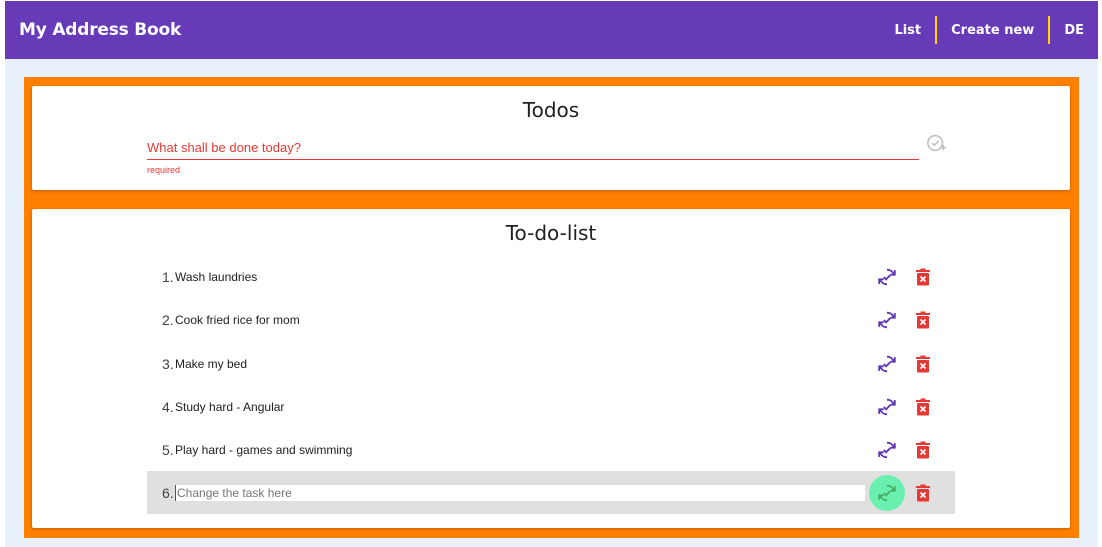 The width and height of the screenshot is (1102, 547). I want to click on todo-text: Play hard - games and swimming, so click(264, 449).